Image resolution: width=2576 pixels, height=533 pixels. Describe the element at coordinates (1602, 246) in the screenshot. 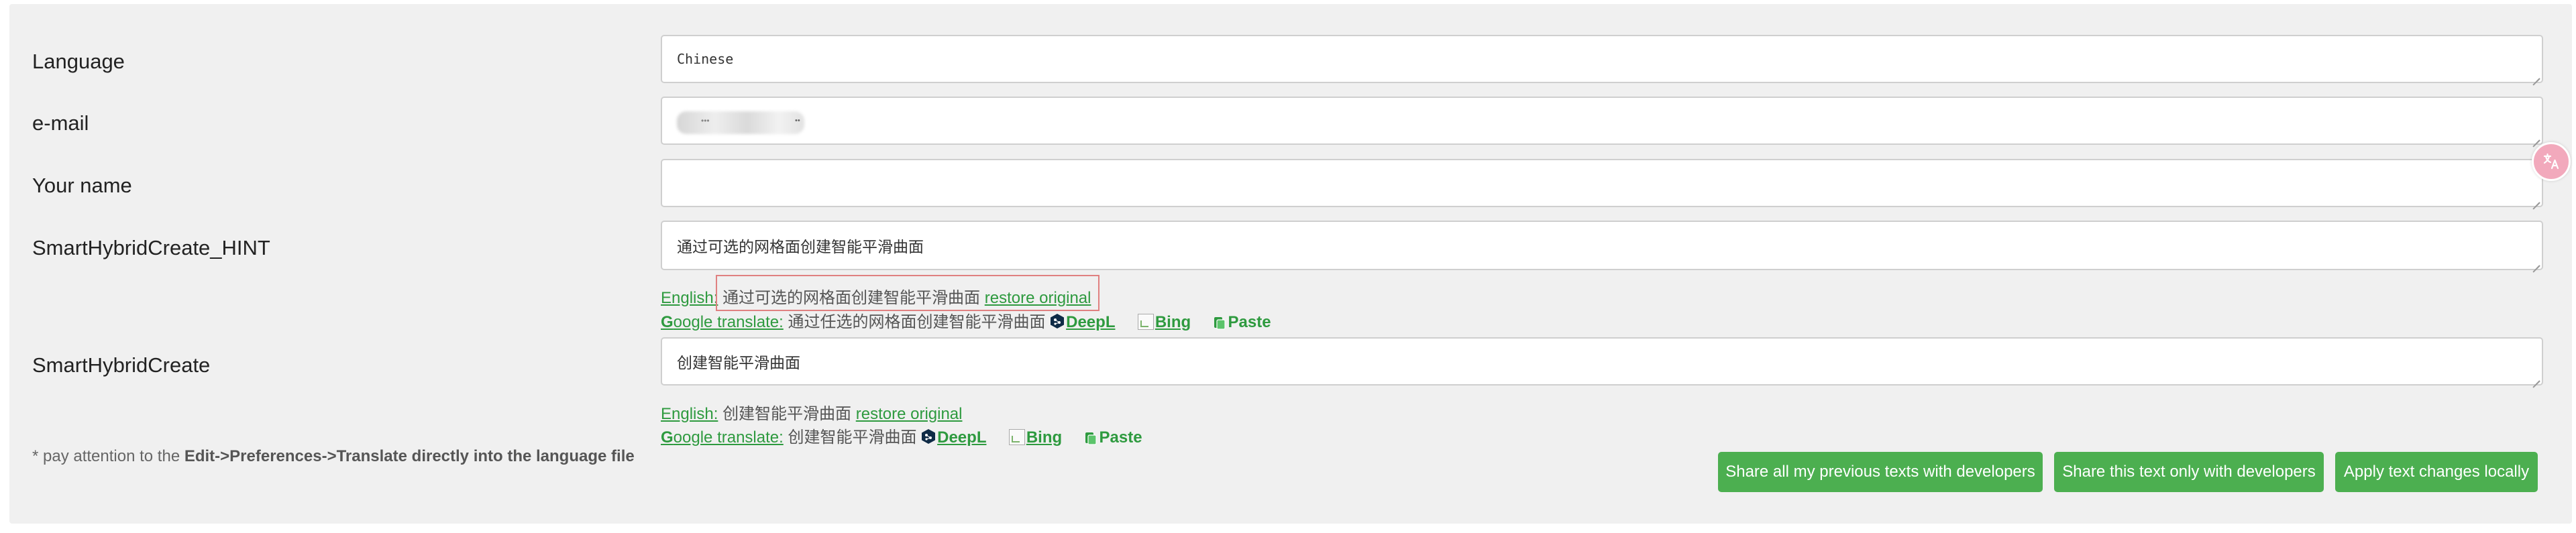

I see `hint-translation-input: 通过可选的网格面创建智能平滑曲面` at that location.